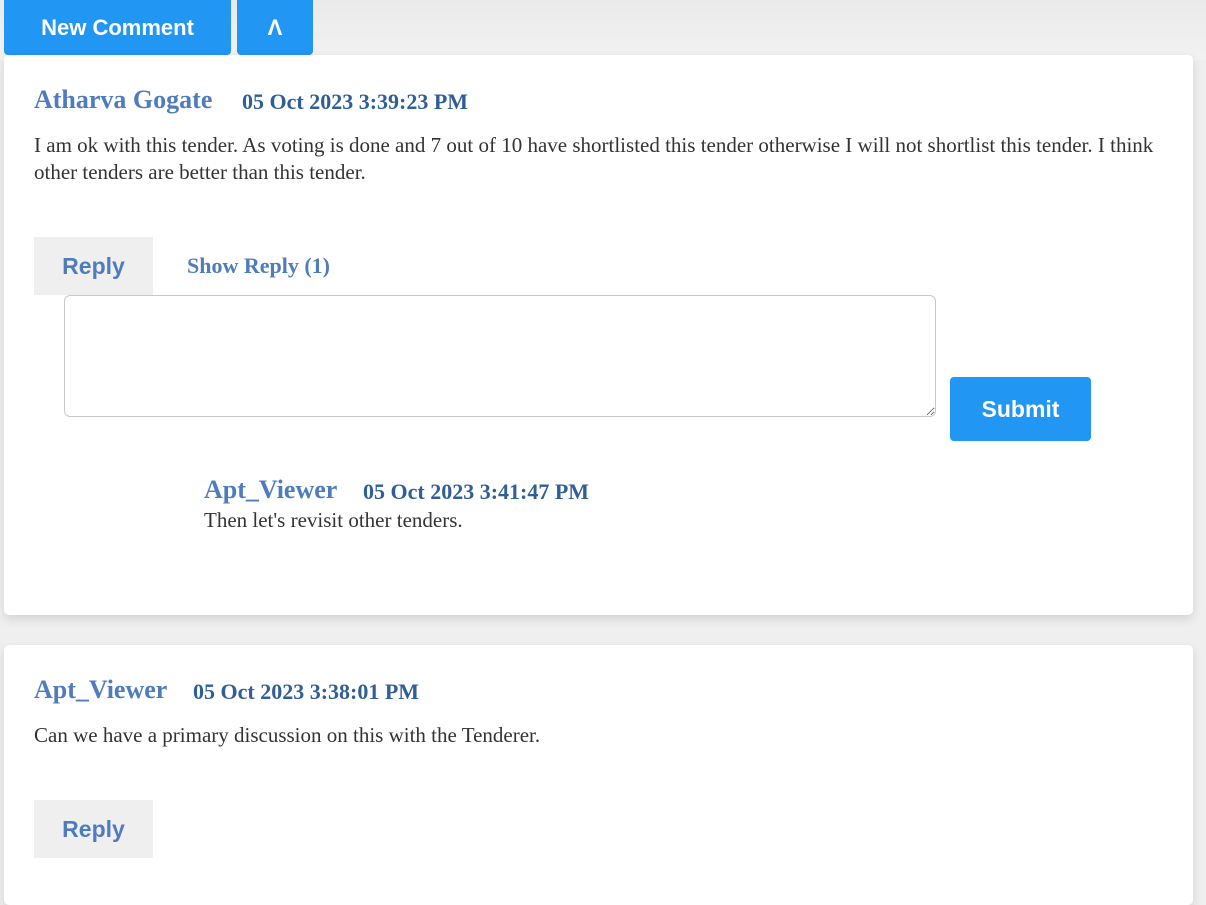 The width and height of the screenshot is (1206, 905). What do you see at coordinates (476, 491) in the screenshot?
I see `reply-timestamp: 05 Oct 2023 3:41:47 PM` at bounding box center [476, 491].